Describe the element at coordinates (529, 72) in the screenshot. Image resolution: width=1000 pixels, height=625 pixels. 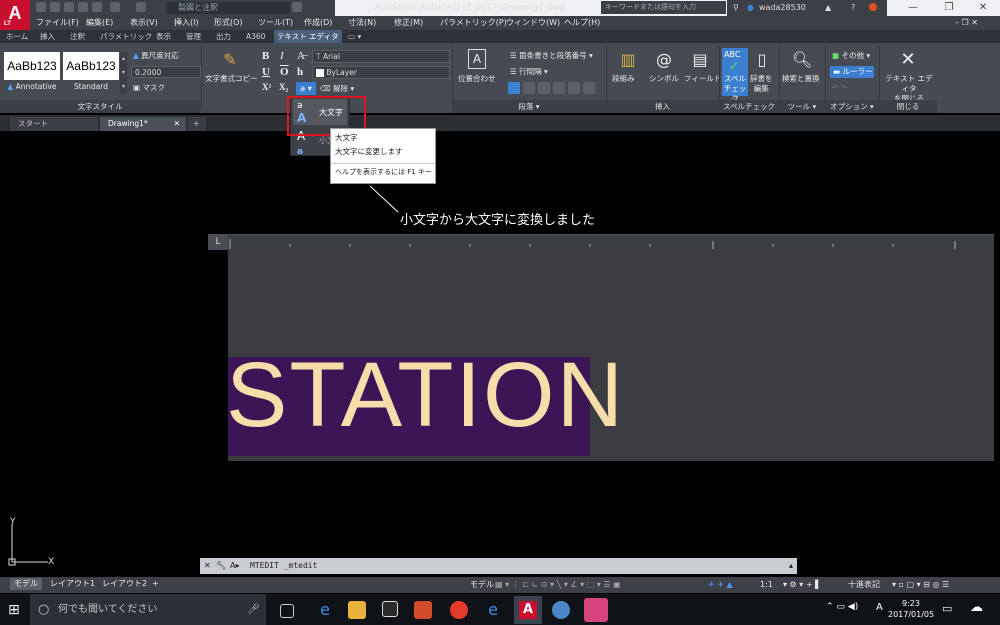
I see `line-spacing-button: ☰ 行間隔 ▾` at that location.